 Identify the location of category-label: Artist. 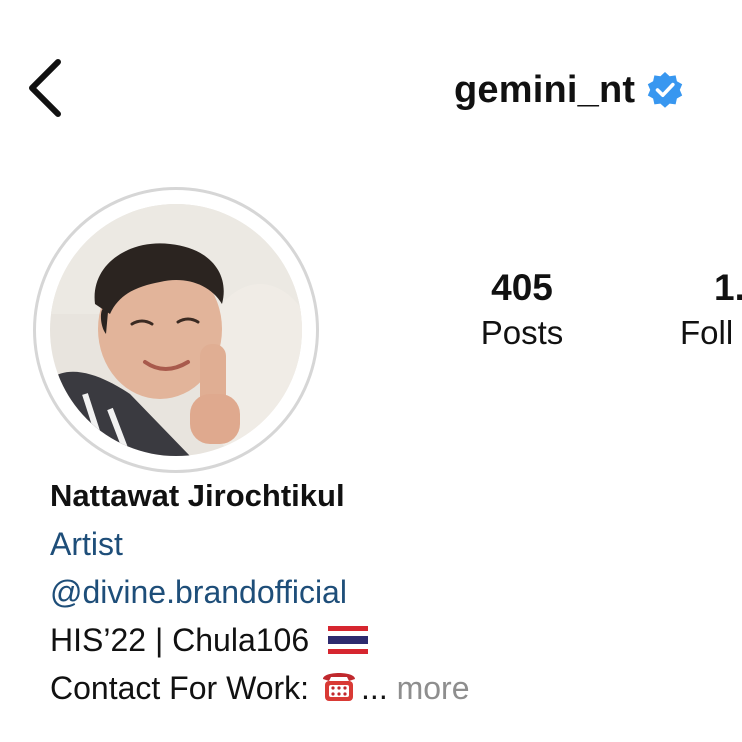
(86, 544).